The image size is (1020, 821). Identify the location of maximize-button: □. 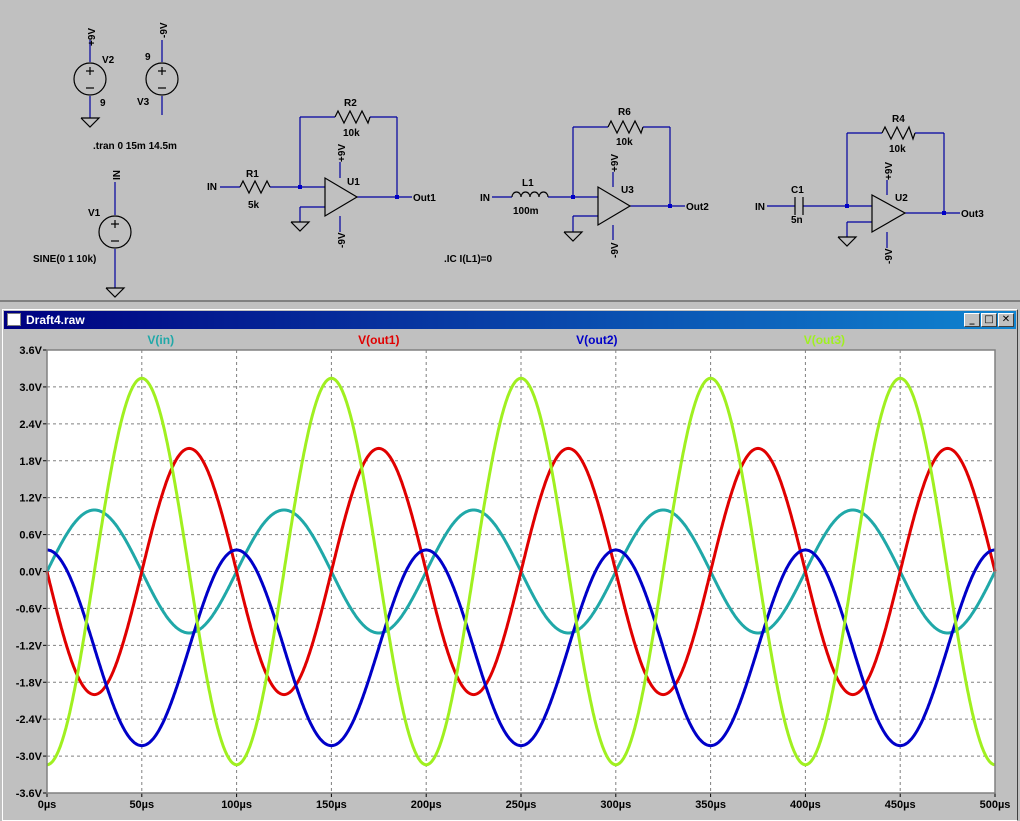
(989, 320).